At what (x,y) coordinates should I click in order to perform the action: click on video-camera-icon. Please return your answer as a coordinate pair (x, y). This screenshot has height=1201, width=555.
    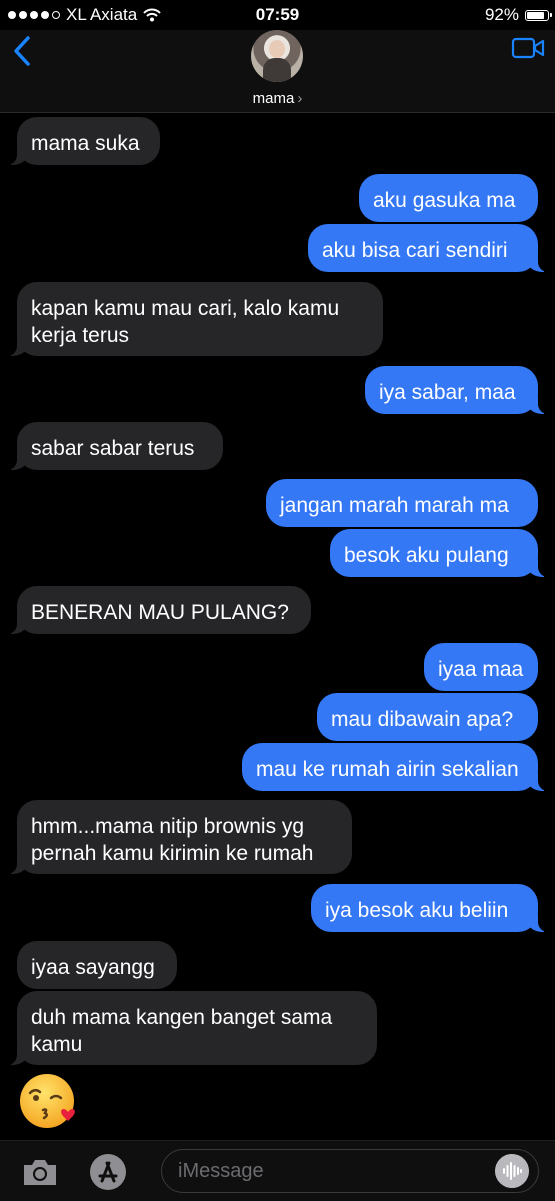
    Looking at the image, I should click on (528, 48).